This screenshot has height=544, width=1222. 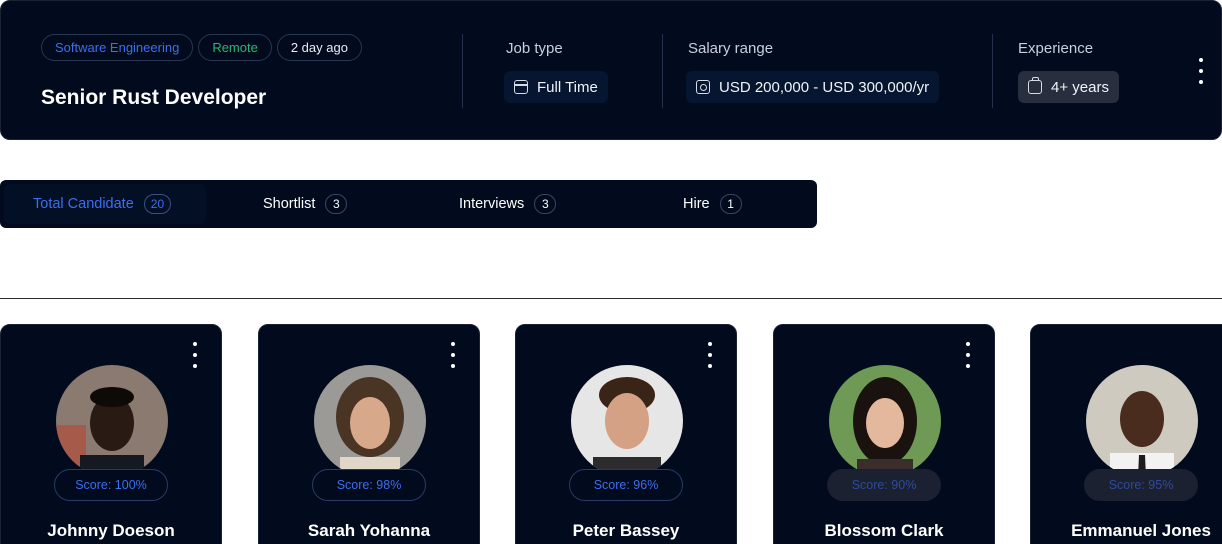 I want to click on salary-value: USD 200,000 - USD 300,000/yr, so click(x=824, y=87).